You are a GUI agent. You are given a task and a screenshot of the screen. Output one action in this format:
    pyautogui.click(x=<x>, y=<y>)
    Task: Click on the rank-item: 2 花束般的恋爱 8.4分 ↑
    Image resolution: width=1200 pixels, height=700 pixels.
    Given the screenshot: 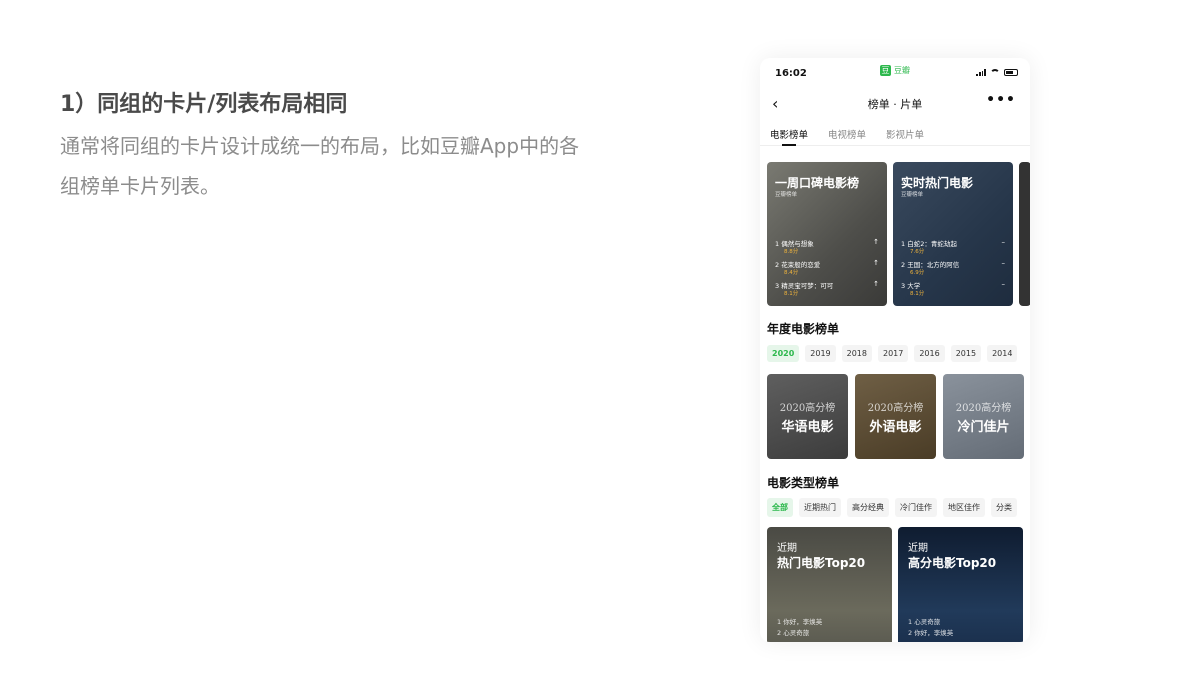 What is the action you would take?
    pyautogui.click(x=827, y=269)
    